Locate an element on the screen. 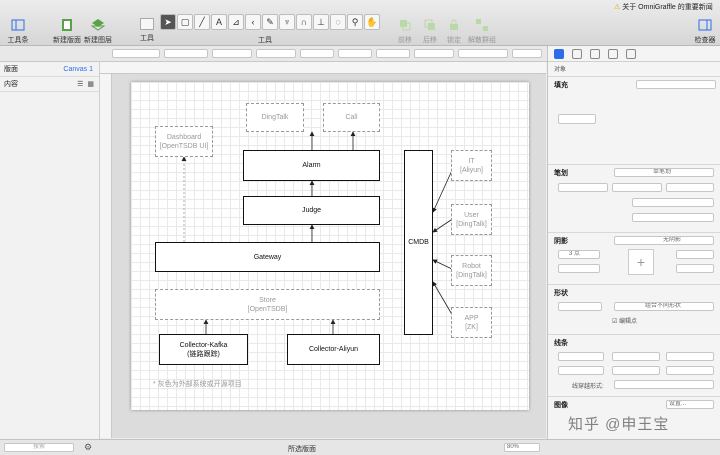  stroke-pattern-select is located at coordinates (690, 187).